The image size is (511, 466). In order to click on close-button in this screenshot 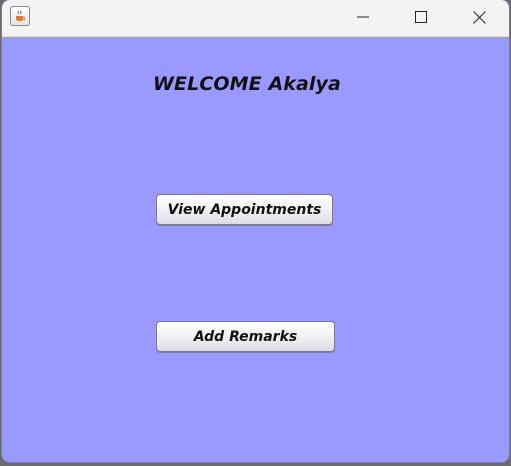, I will do `click(479, 17)`.